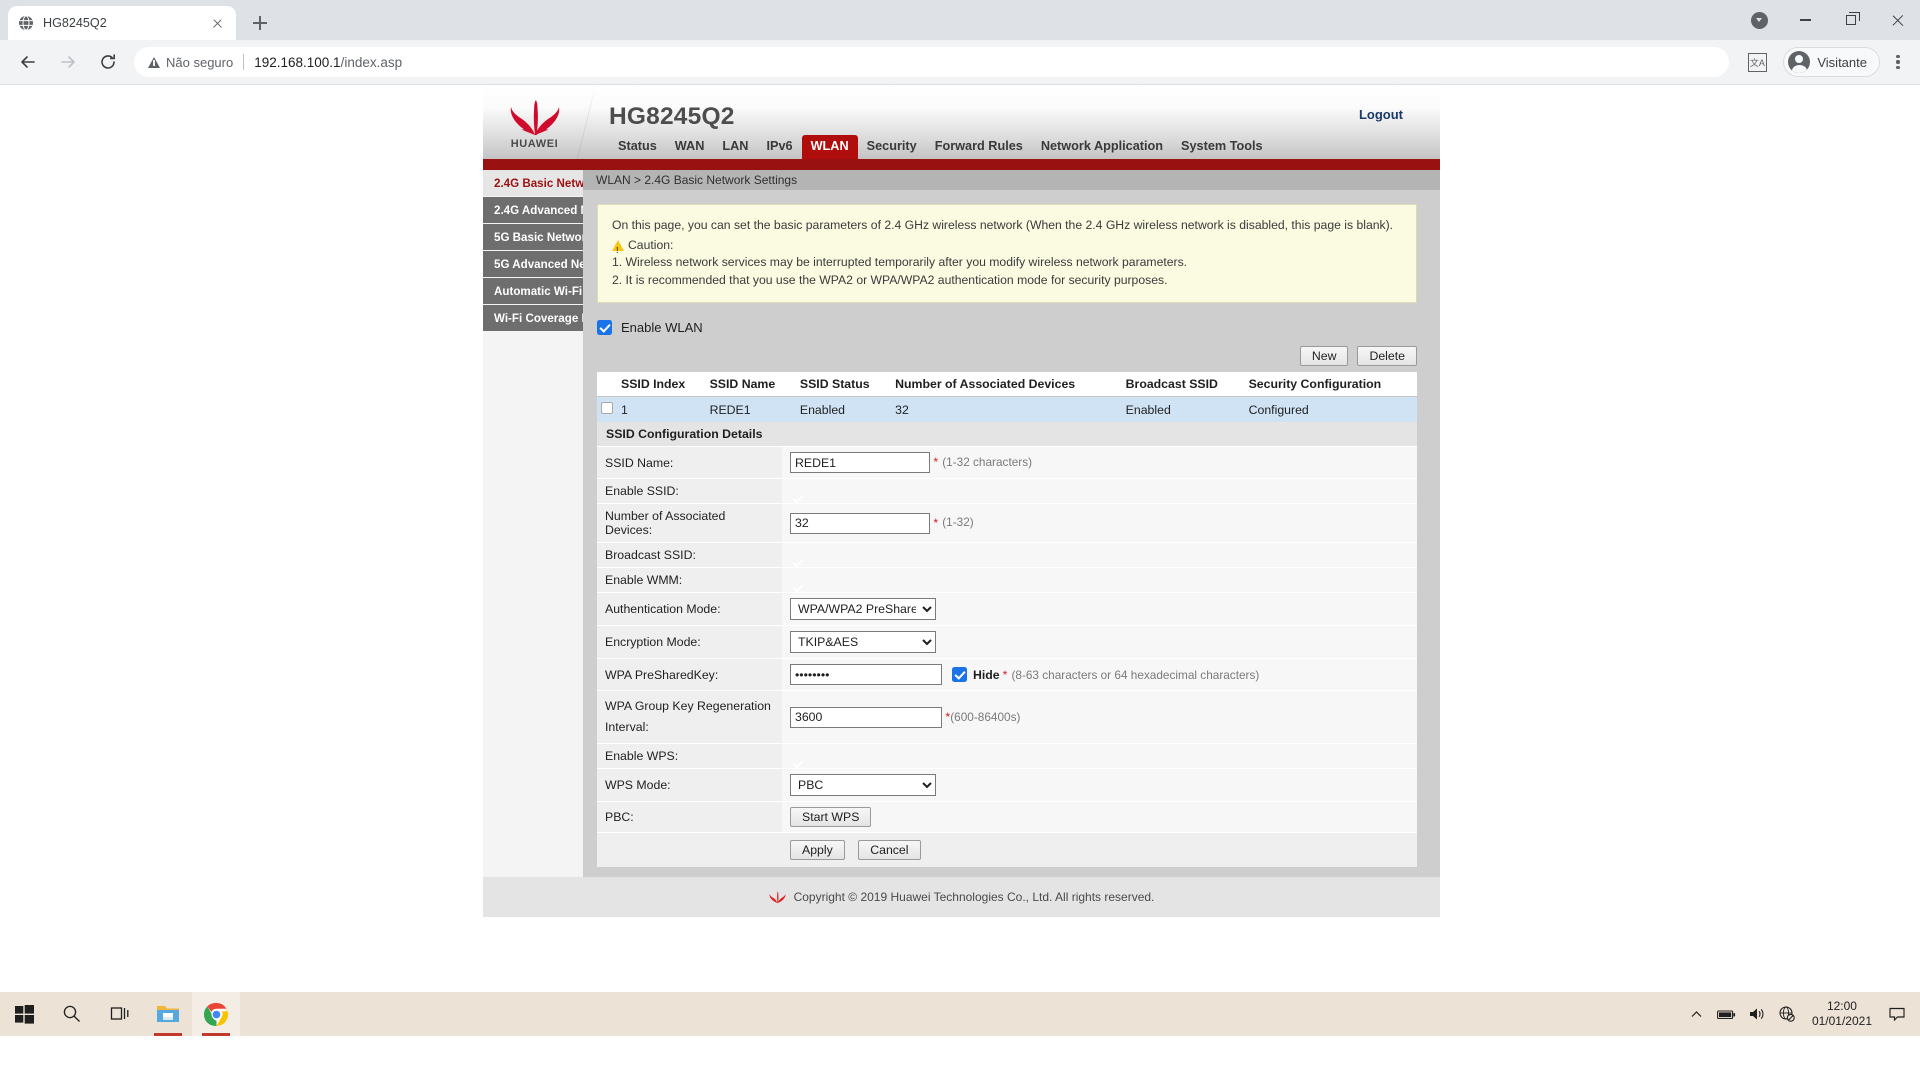 The image size is (1920, 1080). Describe the element at coordinates (689, 555) in the screenshot. I see `label-broadcast-ssid: Broadcast SSID:` at that location.